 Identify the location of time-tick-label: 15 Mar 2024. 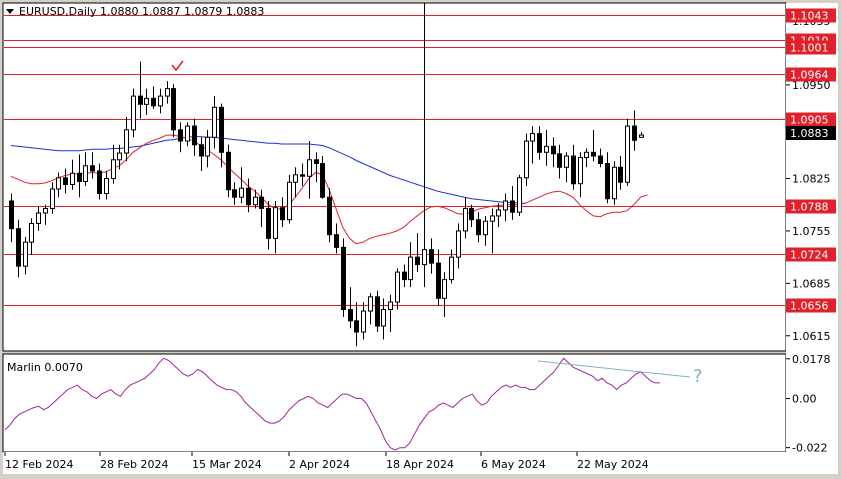
(227, 464).